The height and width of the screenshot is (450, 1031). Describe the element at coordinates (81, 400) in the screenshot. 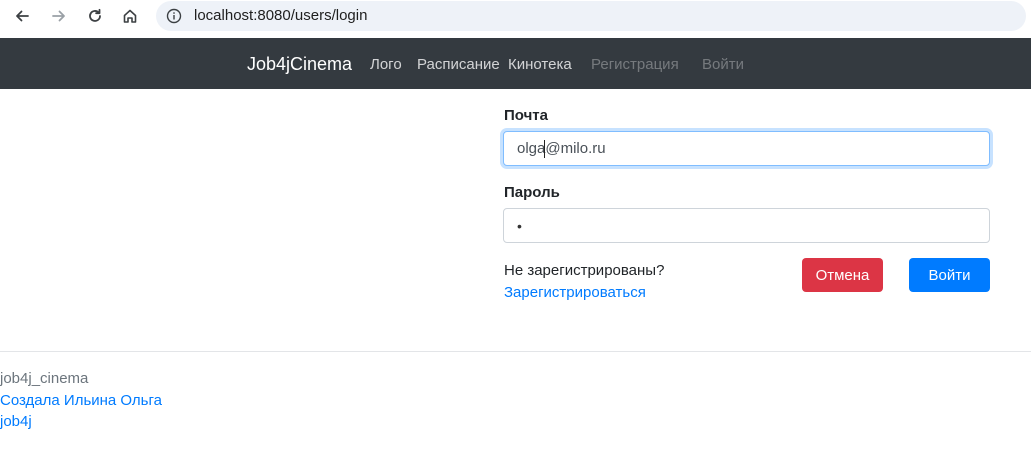

I see `footer-author-link: Создала Ильина Ольга` at that location.